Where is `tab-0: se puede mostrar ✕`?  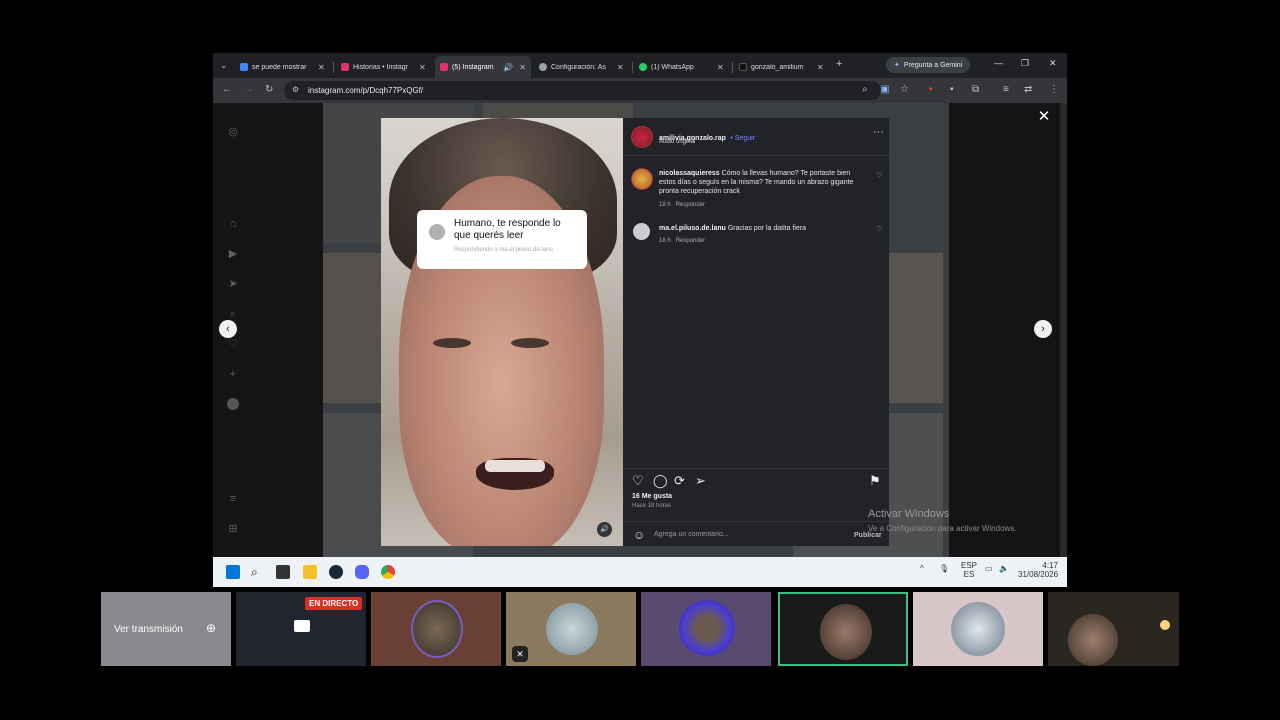 tab-0: se puede mostrar ✕ is located at coordinates (283, 67).